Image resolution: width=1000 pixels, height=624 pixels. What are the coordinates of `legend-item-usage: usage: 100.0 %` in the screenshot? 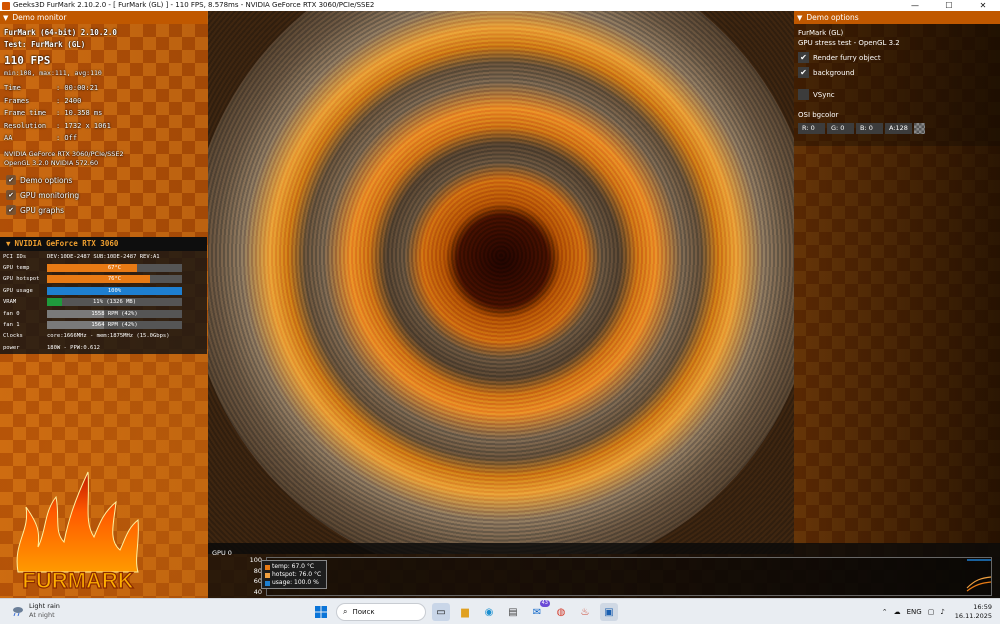 It's located at (294, 583).